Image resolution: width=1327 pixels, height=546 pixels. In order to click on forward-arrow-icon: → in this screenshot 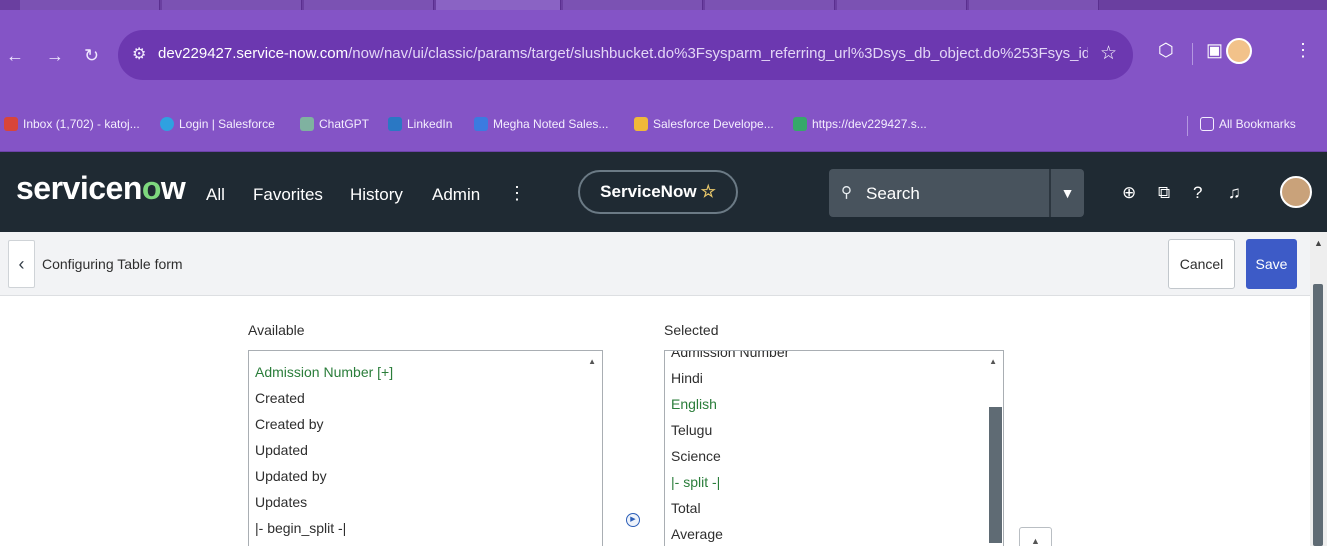, I will do `click(55, 56)`.